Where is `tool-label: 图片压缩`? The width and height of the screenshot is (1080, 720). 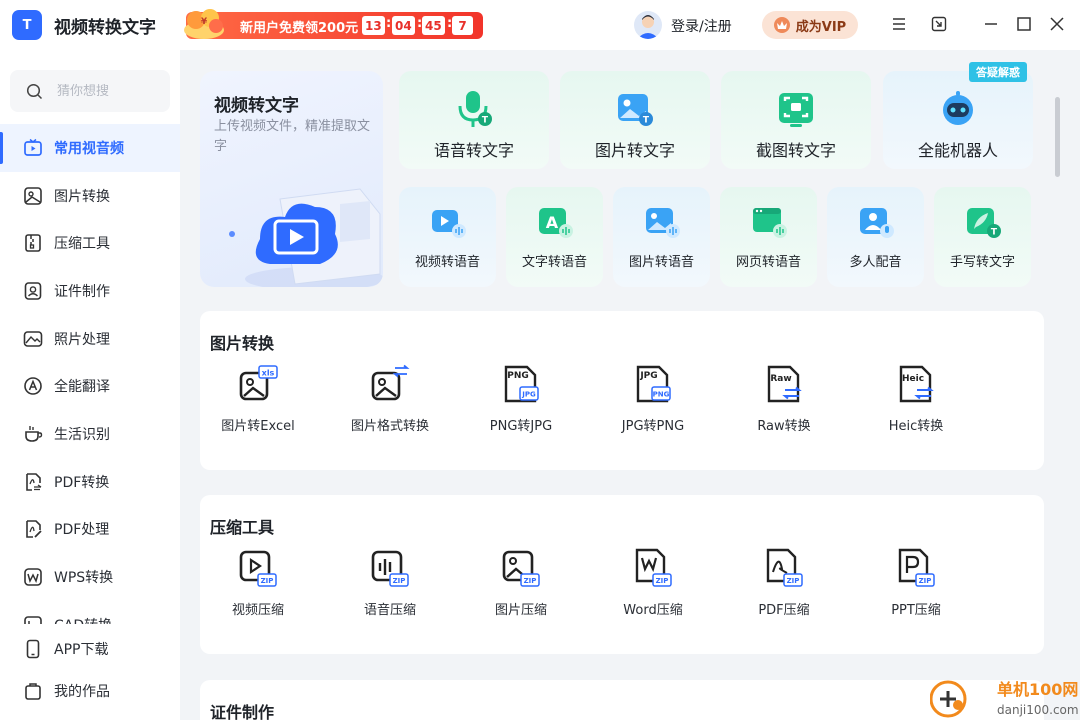 tool-label: 图片压缩 is located at coordinates (520, 610).